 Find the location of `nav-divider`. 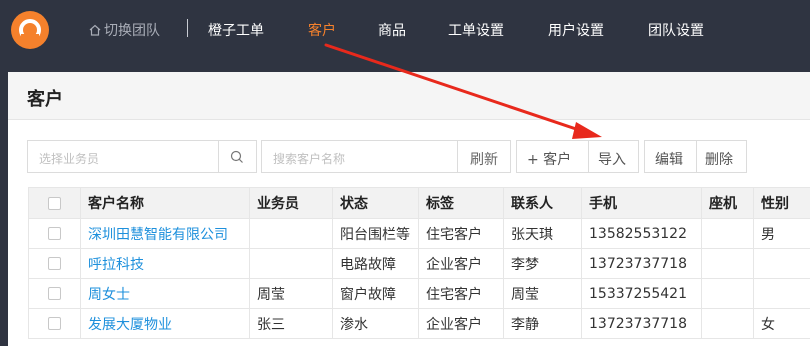

nav-divider is located at coordinates (187, 28).